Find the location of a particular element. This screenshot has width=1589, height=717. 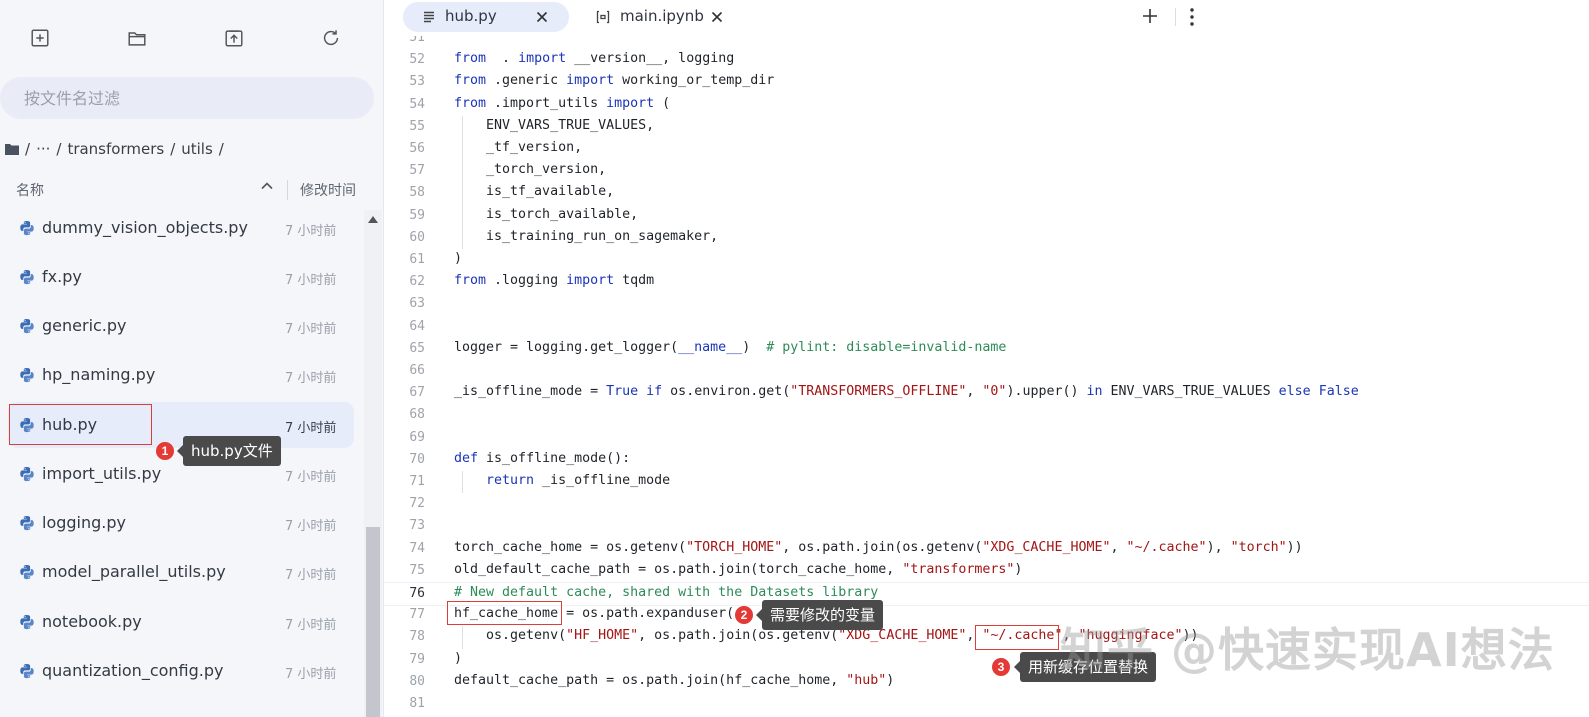

refresh-icon is located at coordinates (331, 38).